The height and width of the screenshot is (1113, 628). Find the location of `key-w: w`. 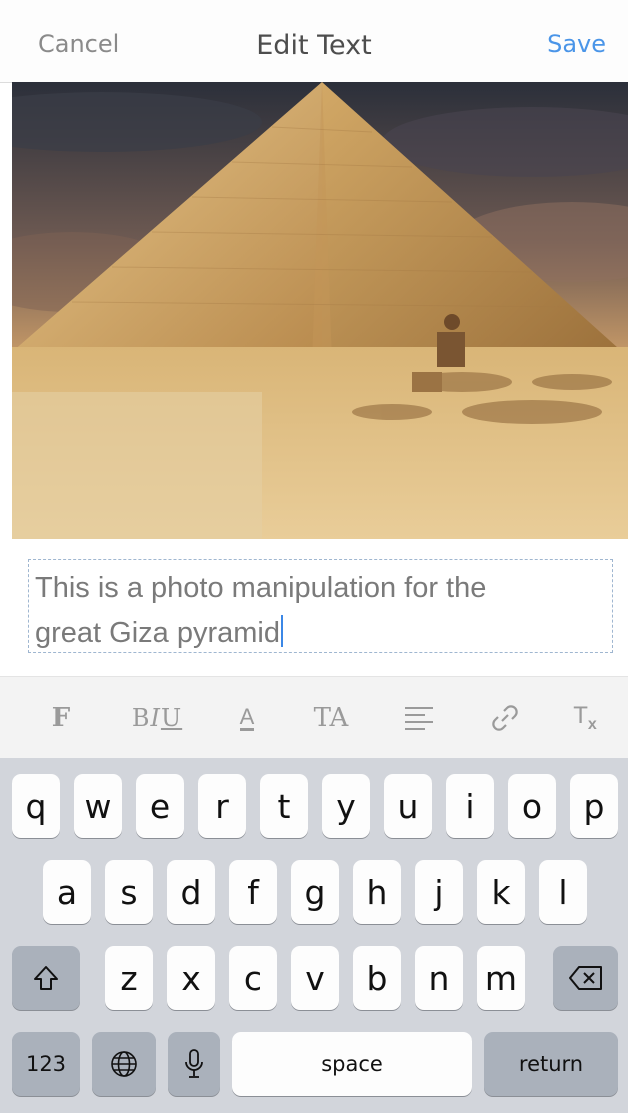

key-w: w is located at coordinates (98, 806).